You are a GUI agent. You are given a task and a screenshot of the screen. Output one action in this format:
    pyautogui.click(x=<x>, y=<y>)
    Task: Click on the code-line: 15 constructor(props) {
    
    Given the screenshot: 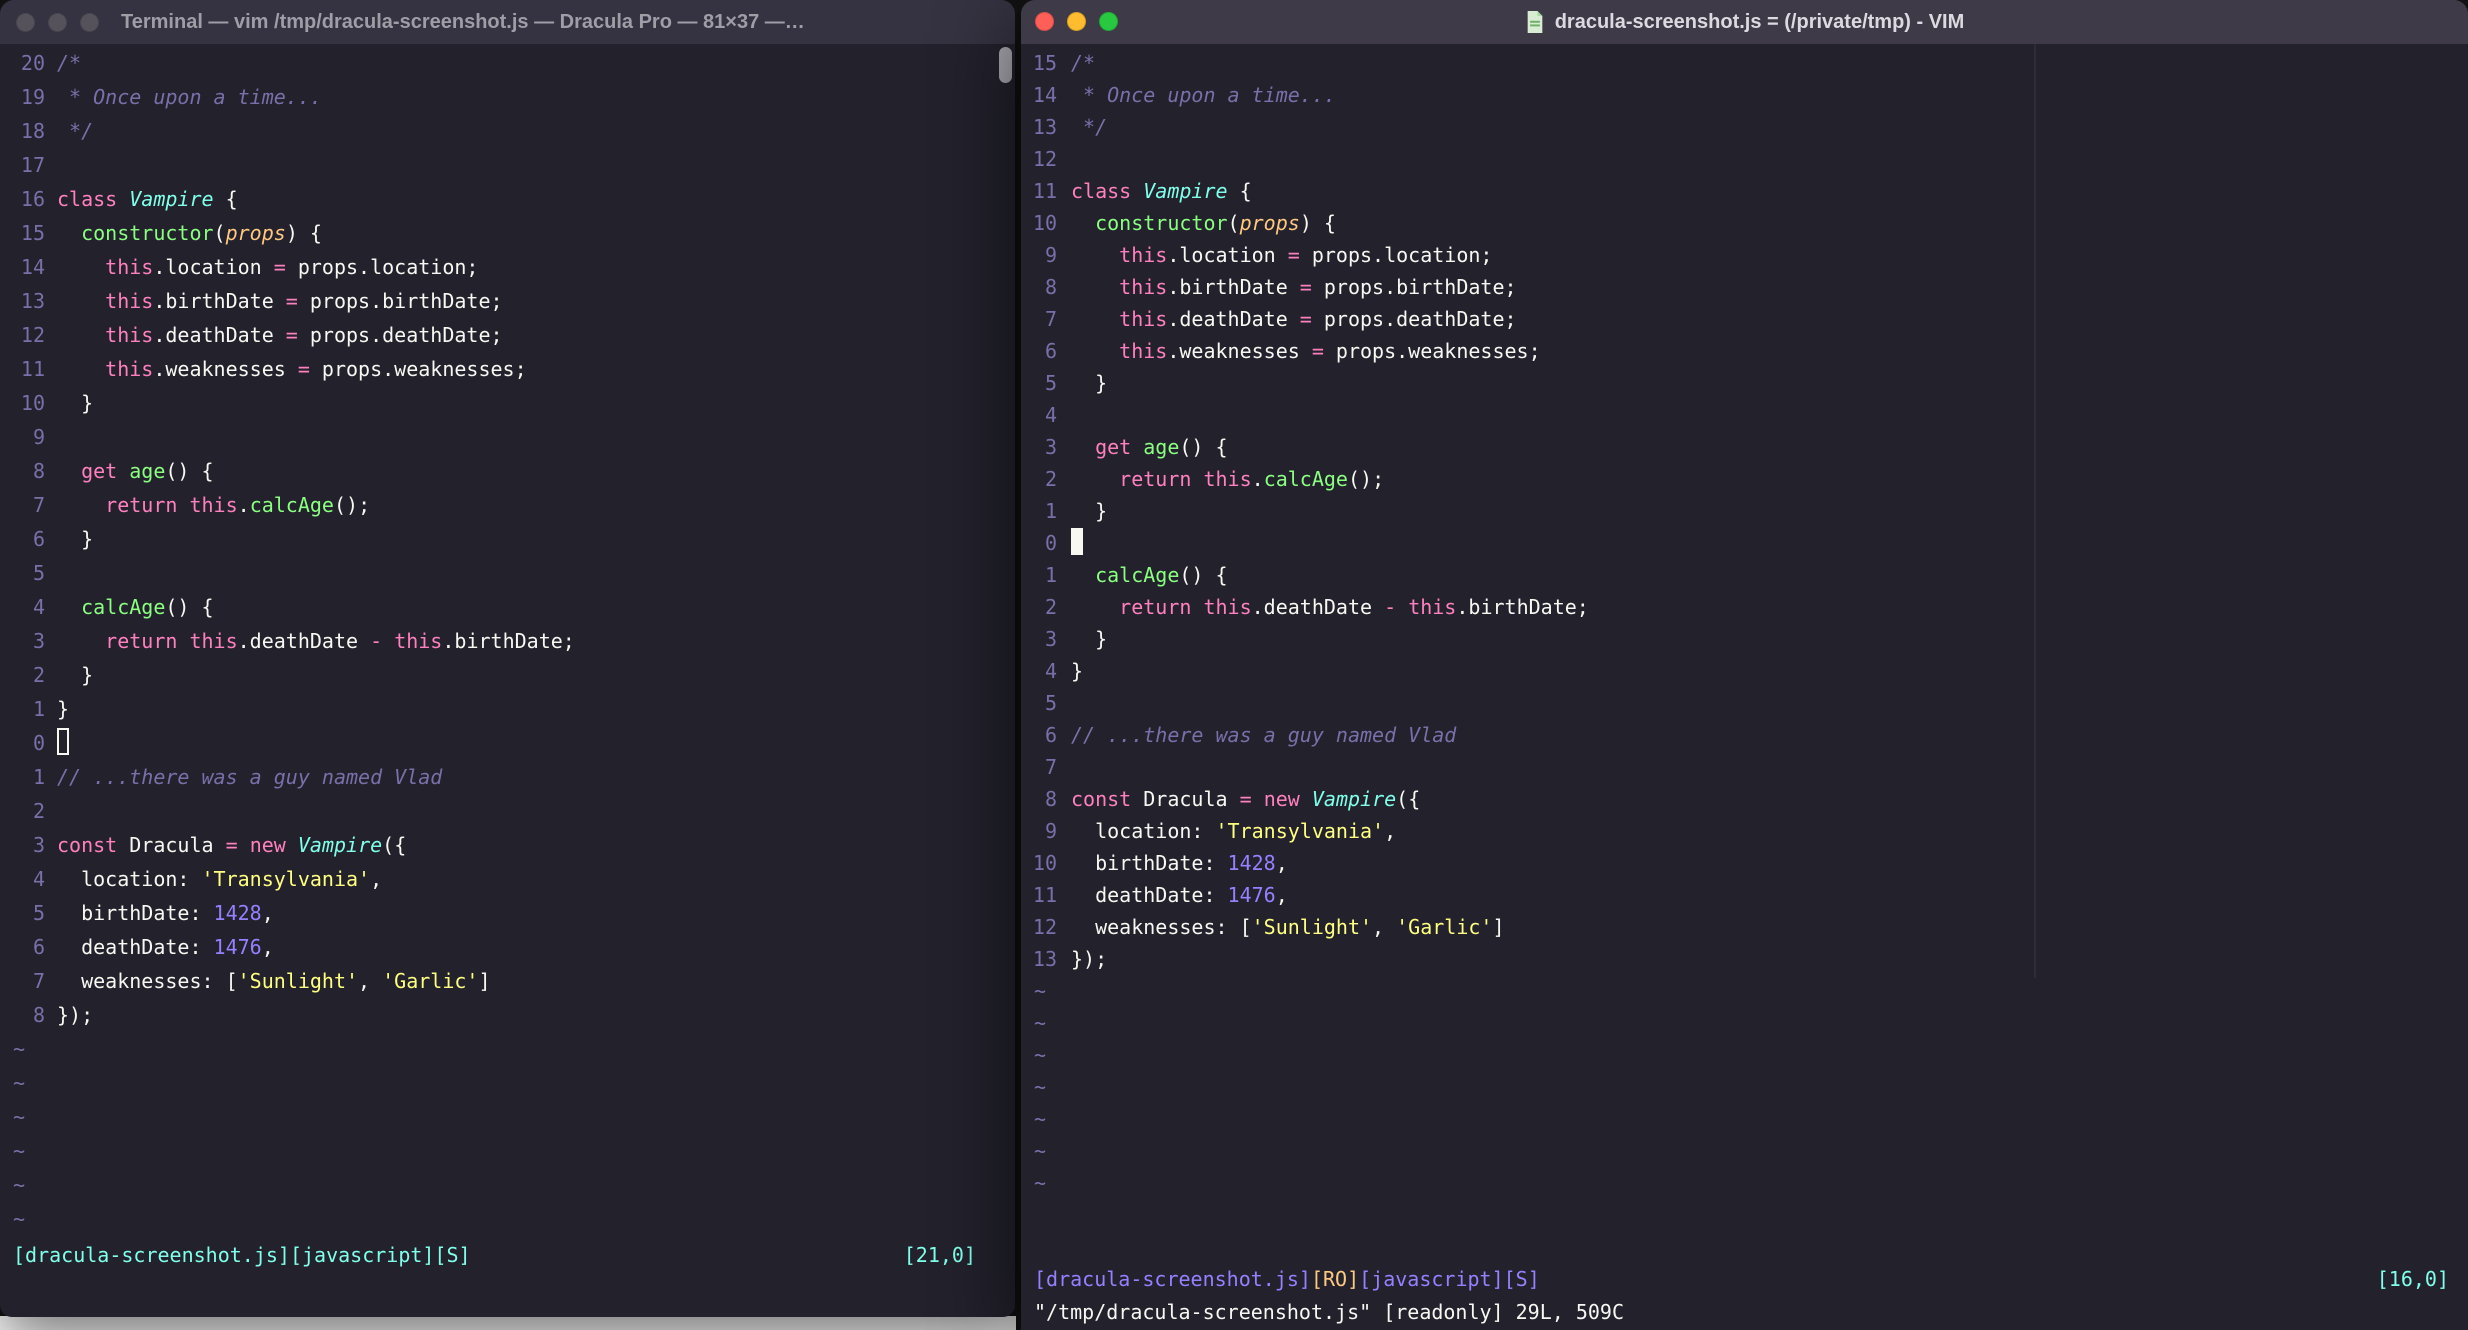 What is the action you would take?
    pyautogui.click(x=497, y=233)
    